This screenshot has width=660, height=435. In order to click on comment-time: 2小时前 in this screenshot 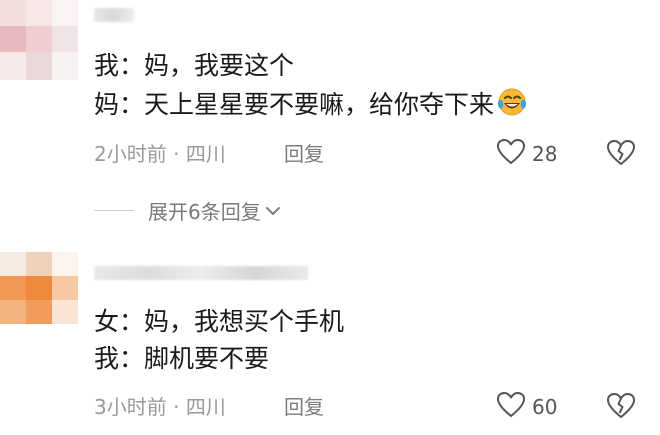, I will do `click(130, 154)`.